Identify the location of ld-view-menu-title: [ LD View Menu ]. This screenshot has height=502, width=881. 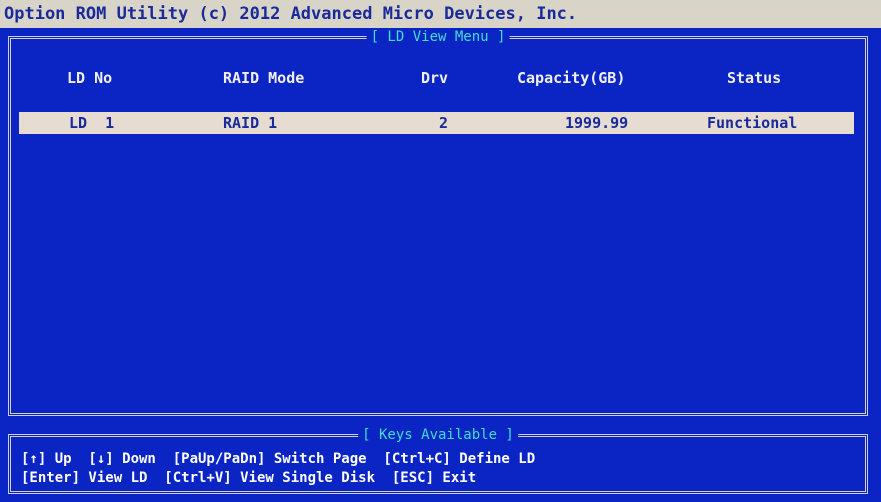
(438, 37).